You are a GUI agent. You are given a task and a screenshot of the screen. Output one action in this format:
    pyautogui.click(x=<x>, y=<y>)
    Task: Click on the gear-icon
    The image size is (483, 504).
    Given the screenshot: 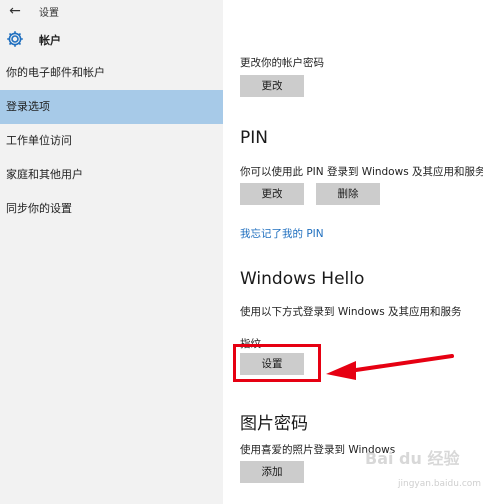 What is the action you would take?
    pyautogui.click(x=15, y=39)
    